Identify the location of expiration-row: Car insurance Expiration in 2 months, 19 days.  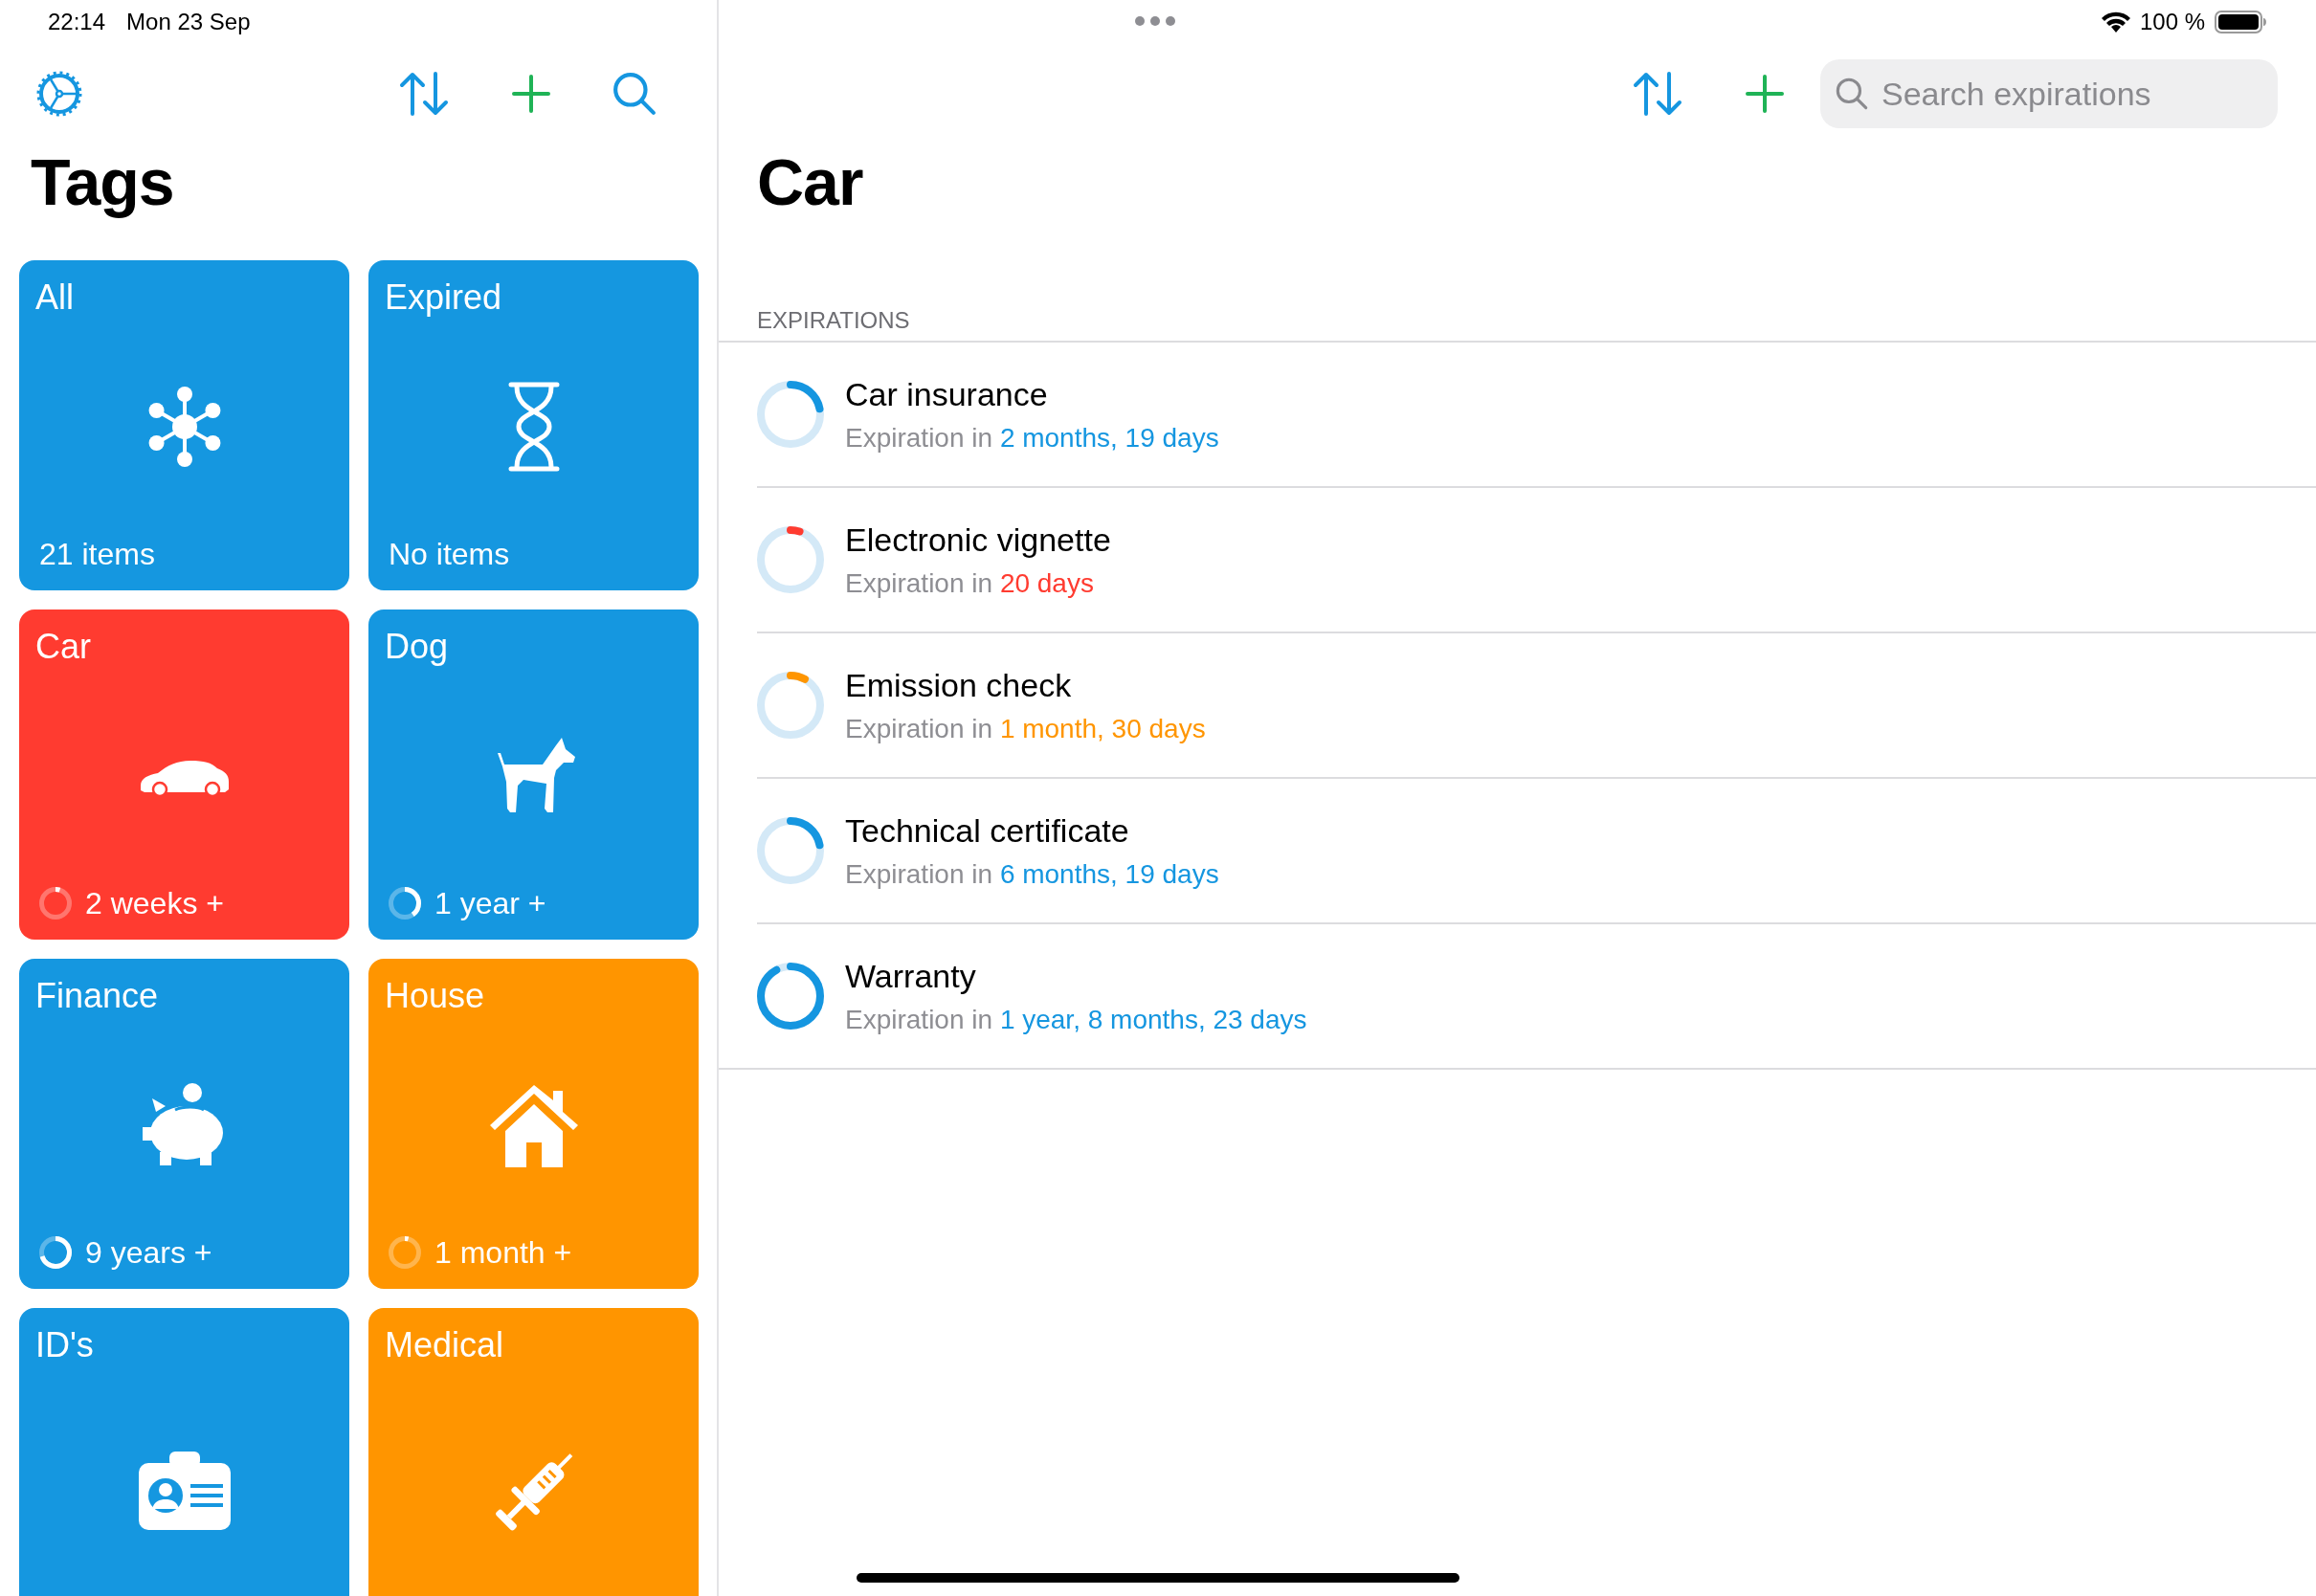
(1536, 415).